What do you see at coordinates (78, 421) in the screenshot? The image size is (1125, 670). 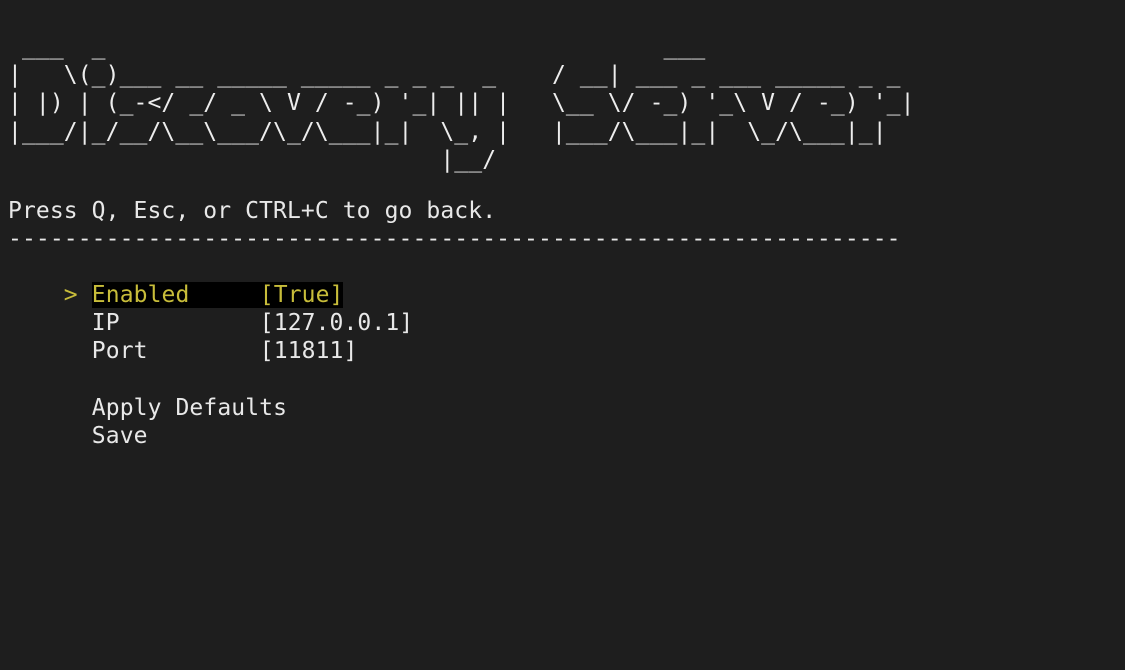 I see `save-button: Save` at bounding box center [78, 421].